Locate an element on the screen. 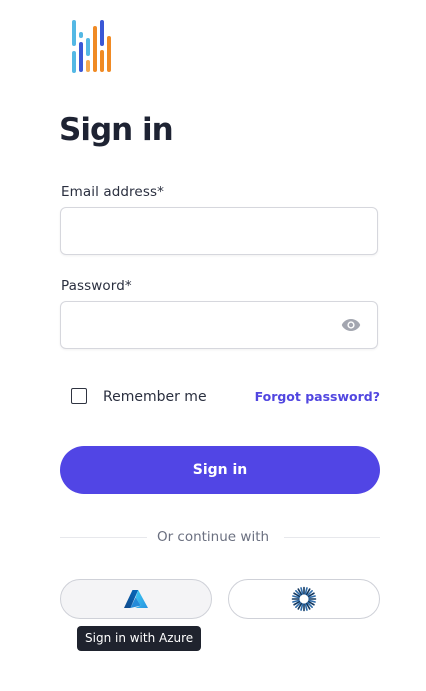 Image resolution: width=426 pixels, height=691 pixels. password-label-text: Password is located at coordinates (93, 286).